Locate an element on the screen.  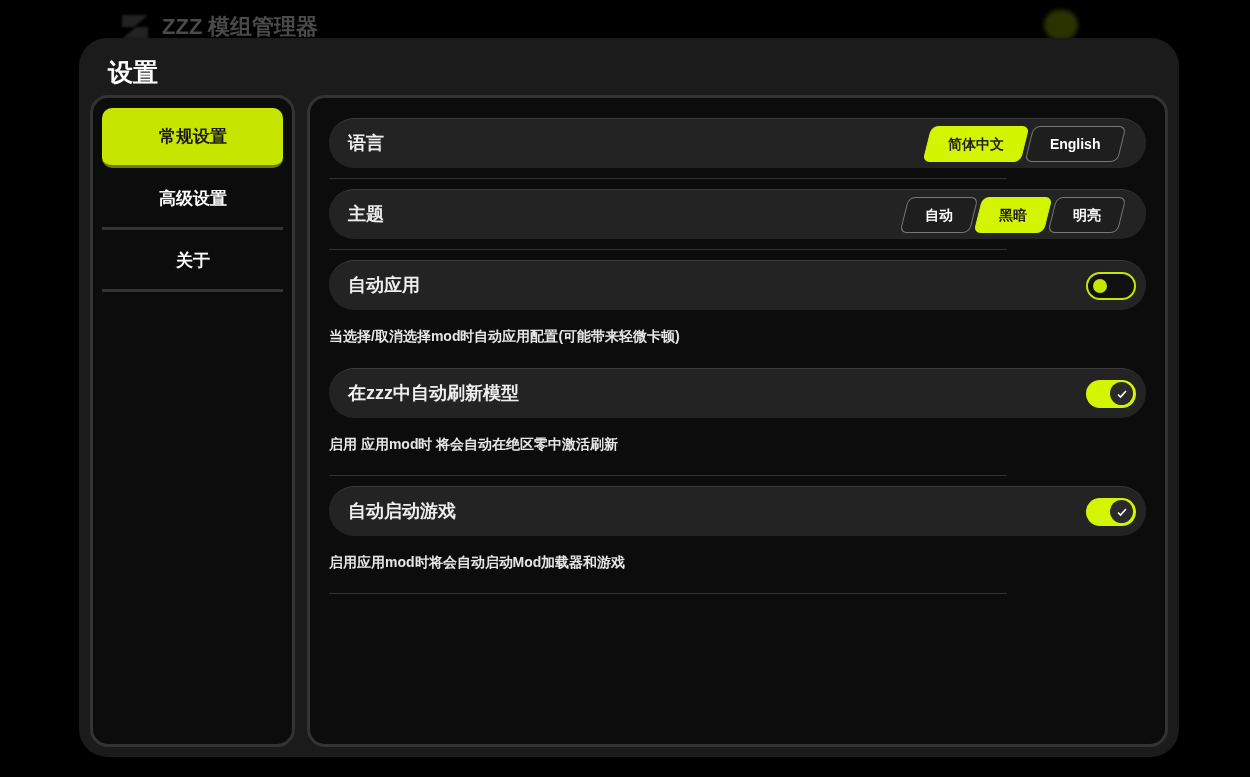
option-button: 黑暗 is located at coordinates (1013, 214).